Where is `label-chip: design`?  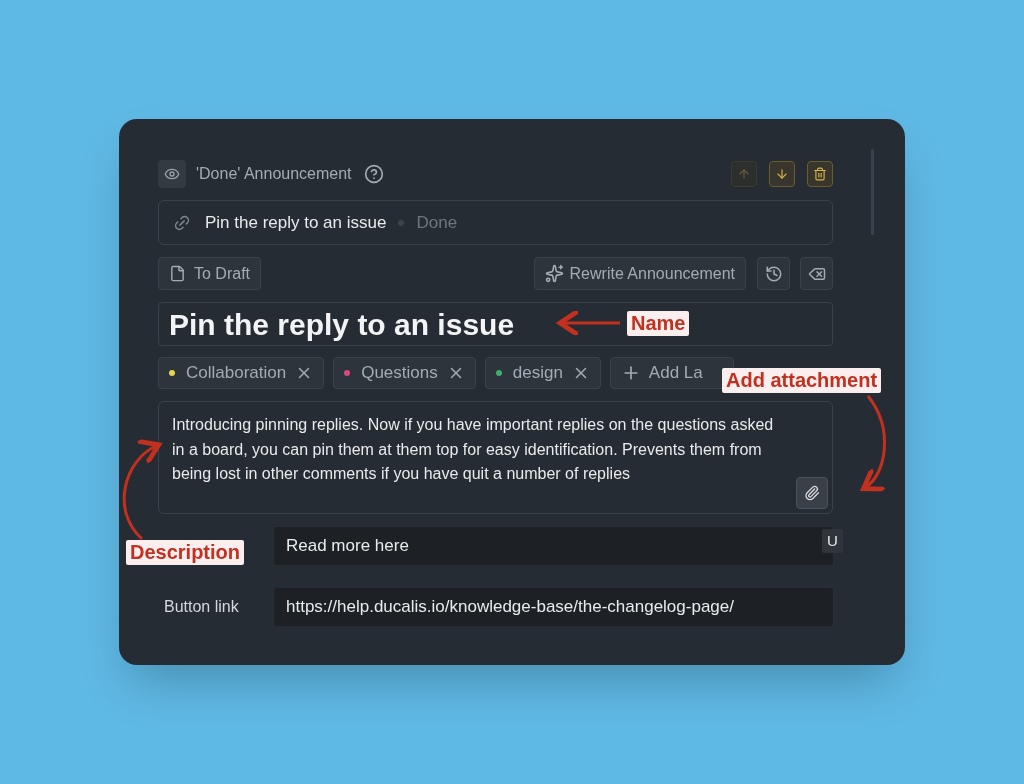
label-chip: design is located at coordinates (542, 373).